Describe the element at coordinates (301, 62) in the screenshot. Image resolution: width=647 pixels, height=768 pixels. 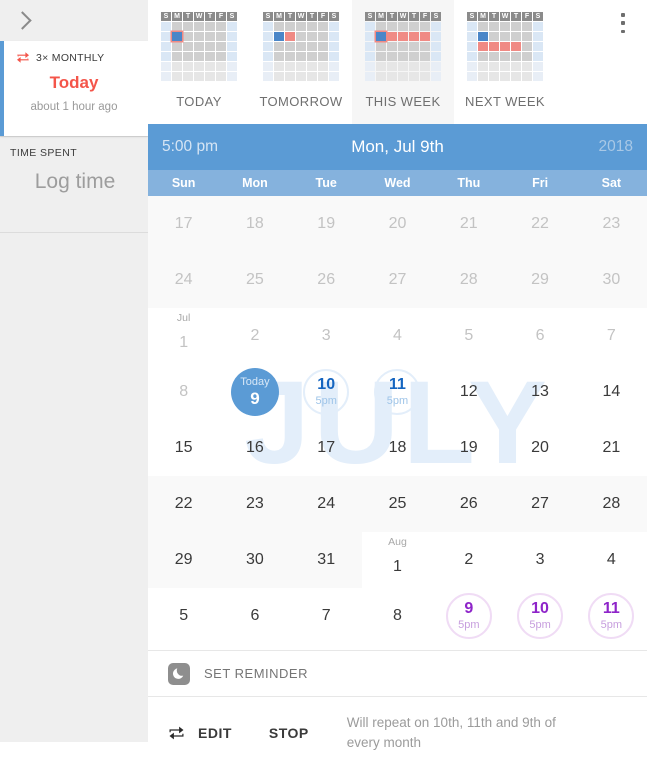
I see `quick-pick-tomorrow: SMTWTFS TOMORROW` at that location.